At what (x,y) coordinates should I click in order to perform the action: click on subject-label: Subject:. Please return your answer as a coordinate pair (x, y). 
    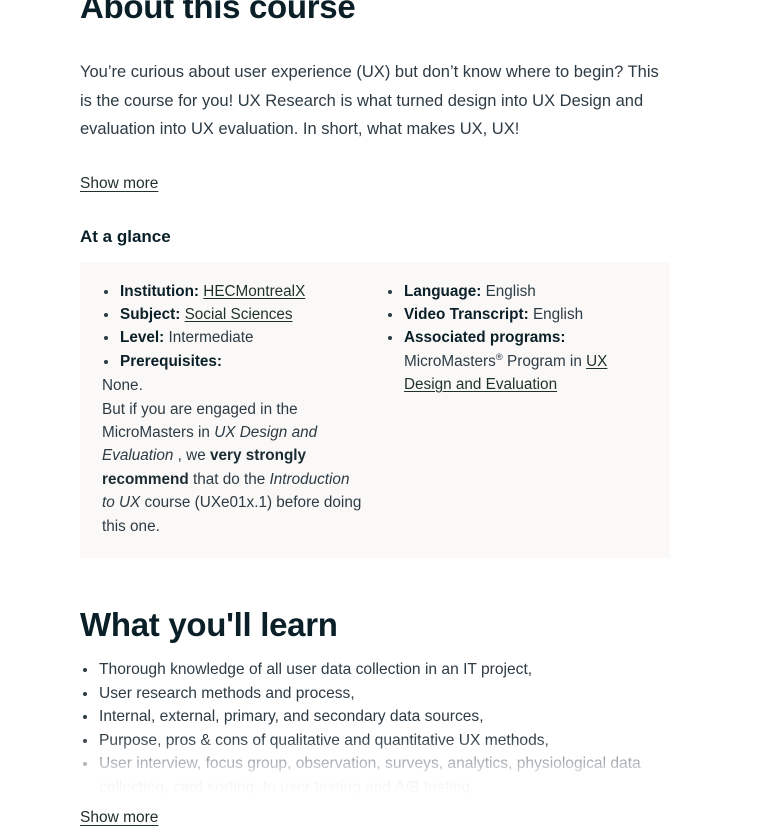
    Looking at the image, I should click on (150, 314).